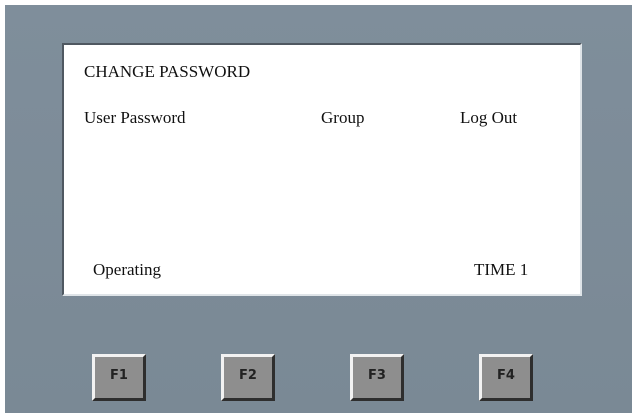  I want to click on f1-key: F1, so click(119, 377).